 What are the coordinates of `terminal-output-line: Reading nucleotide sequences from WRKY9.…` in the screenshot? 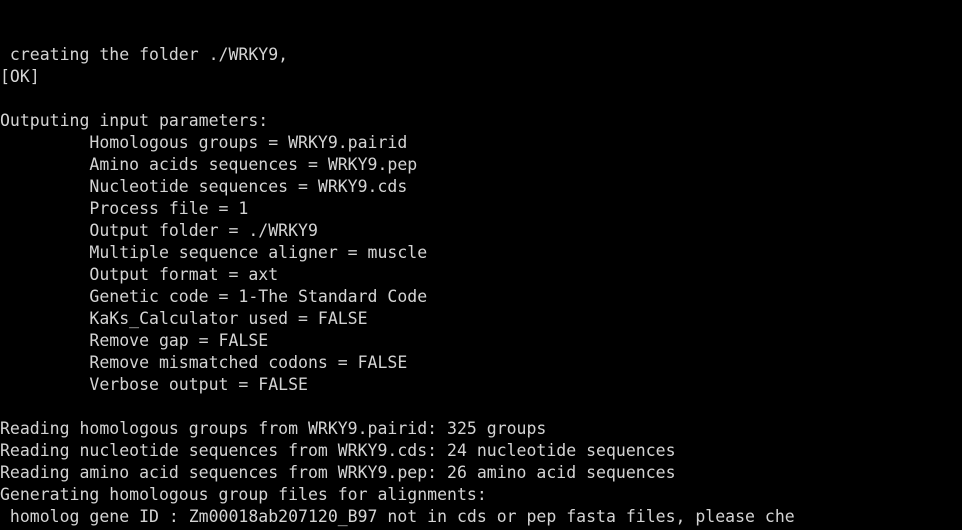 It's located at (338, 450).